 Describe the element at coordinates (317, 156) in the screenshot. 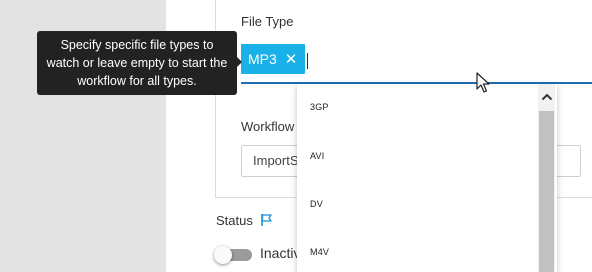

I see `dropdown-option-avi: AVI` at that location.